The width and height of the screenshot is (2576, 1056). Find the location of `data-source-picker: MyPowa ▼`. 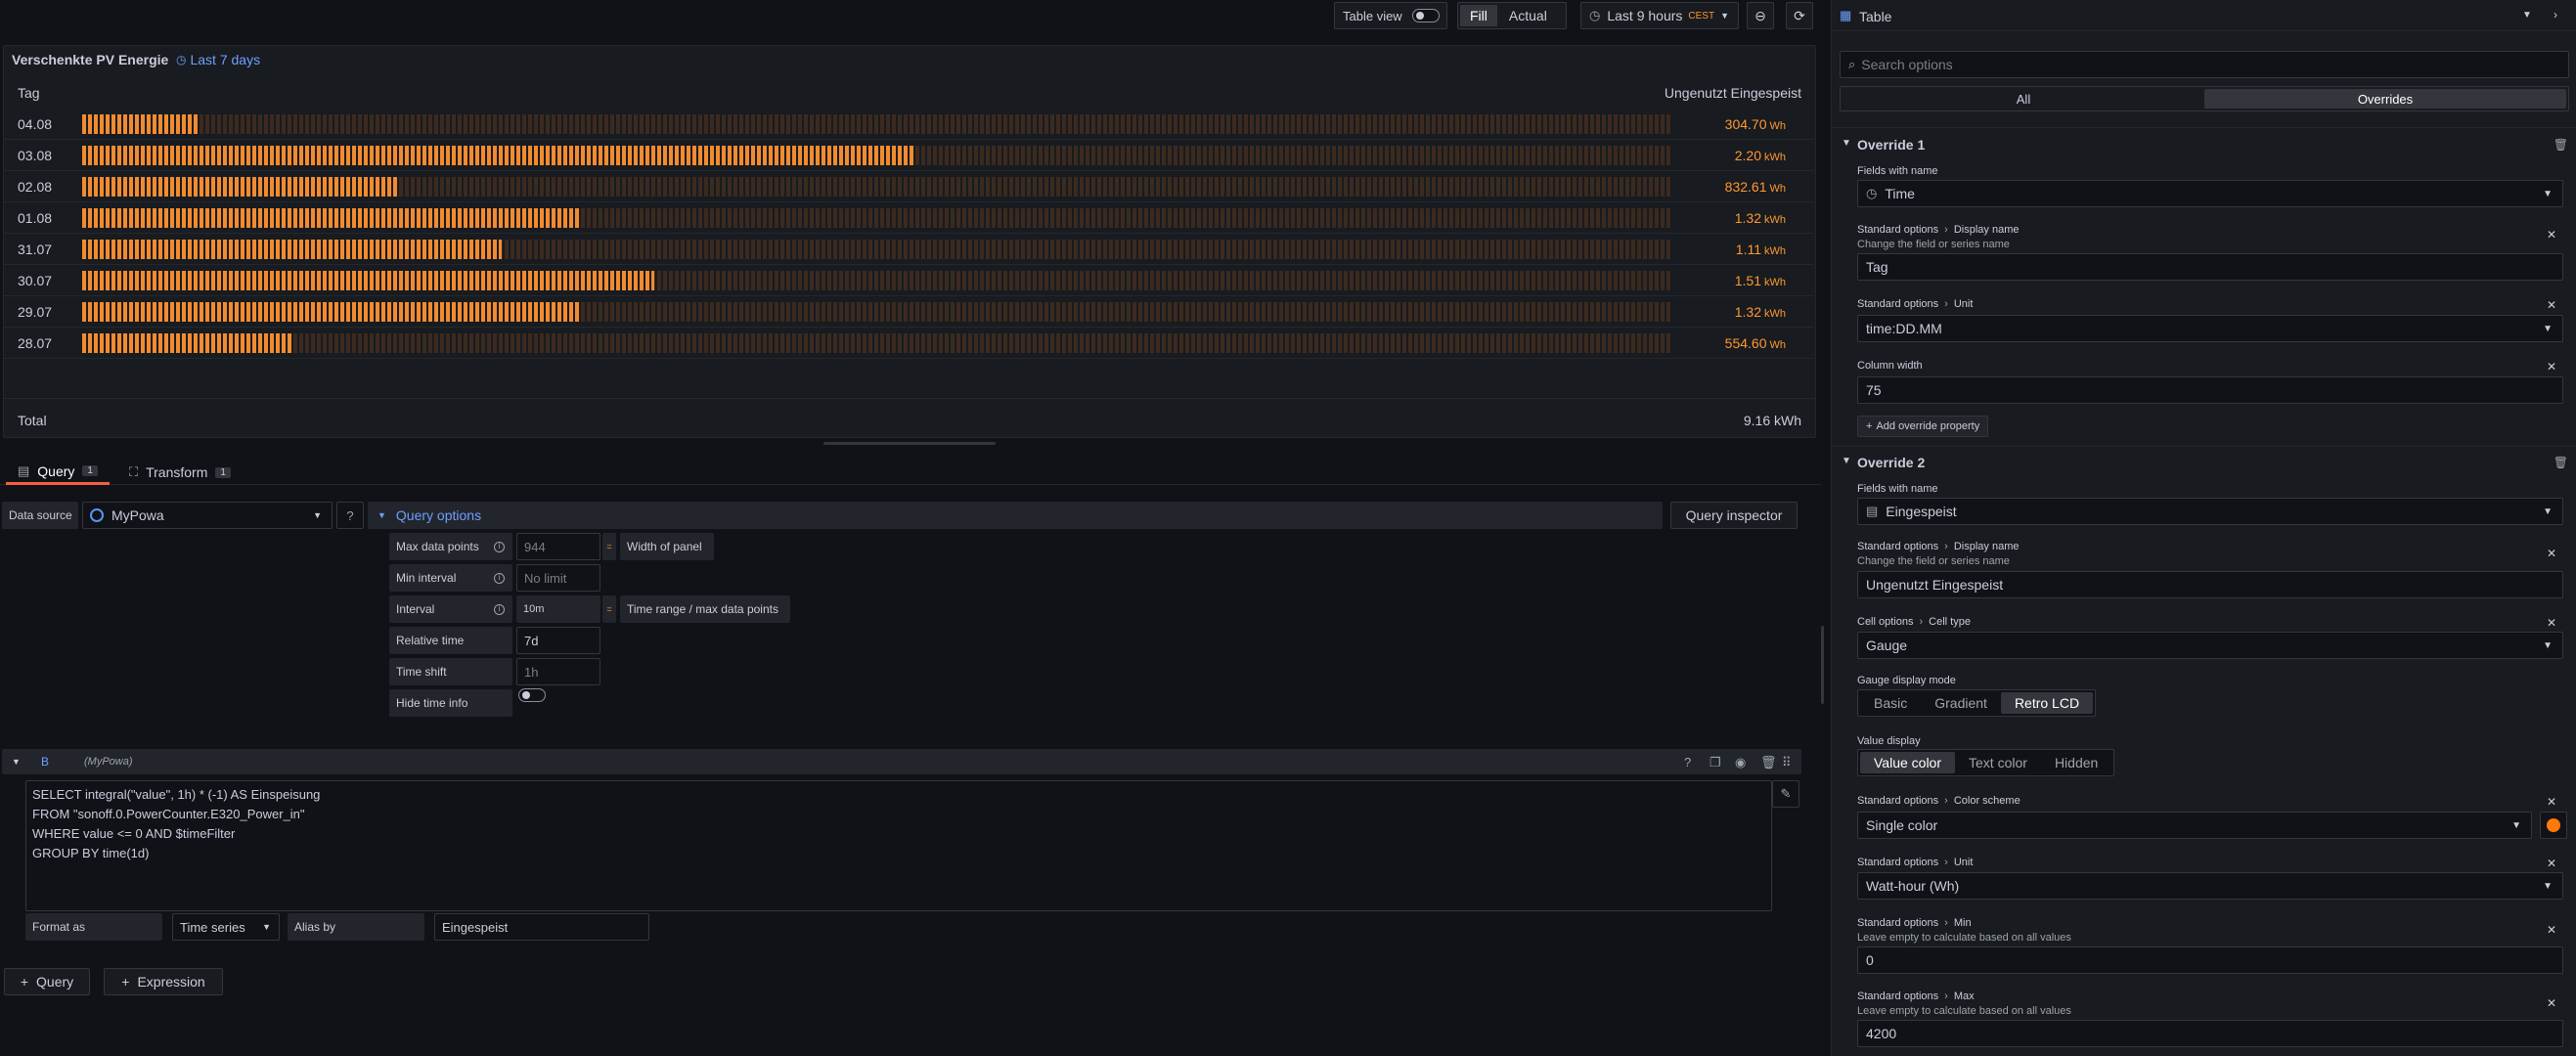

data-source-picker: MyPowa ▼ is located at coordinates (207, 515).